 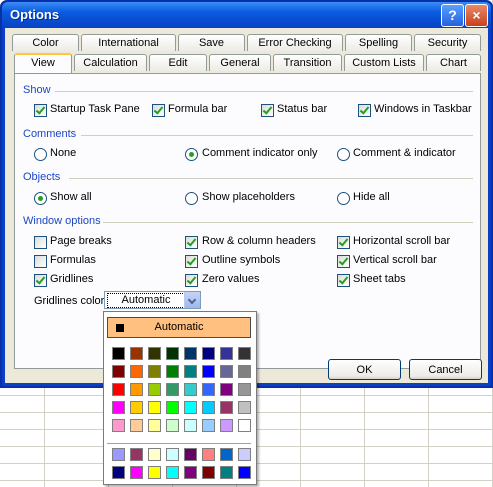 I want to click on status-bar-checkbox, so click(x=267, y=110).